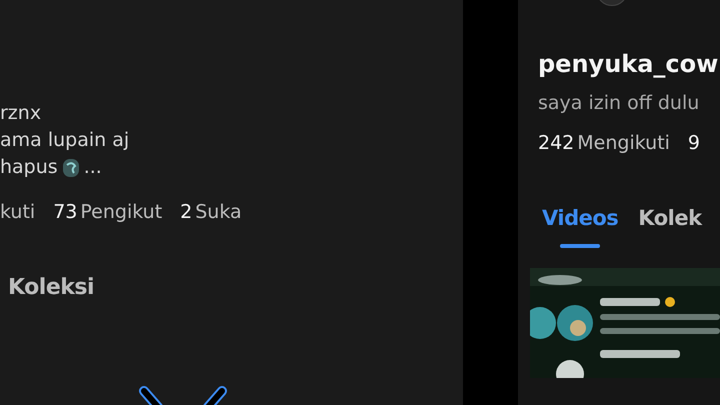 Image resolution: width=720 pixels, height=405 pixels. What do you see at coordinates (580, 218) in the screenshot?
I see `tab: Videos` at bounding box center [580, 218].